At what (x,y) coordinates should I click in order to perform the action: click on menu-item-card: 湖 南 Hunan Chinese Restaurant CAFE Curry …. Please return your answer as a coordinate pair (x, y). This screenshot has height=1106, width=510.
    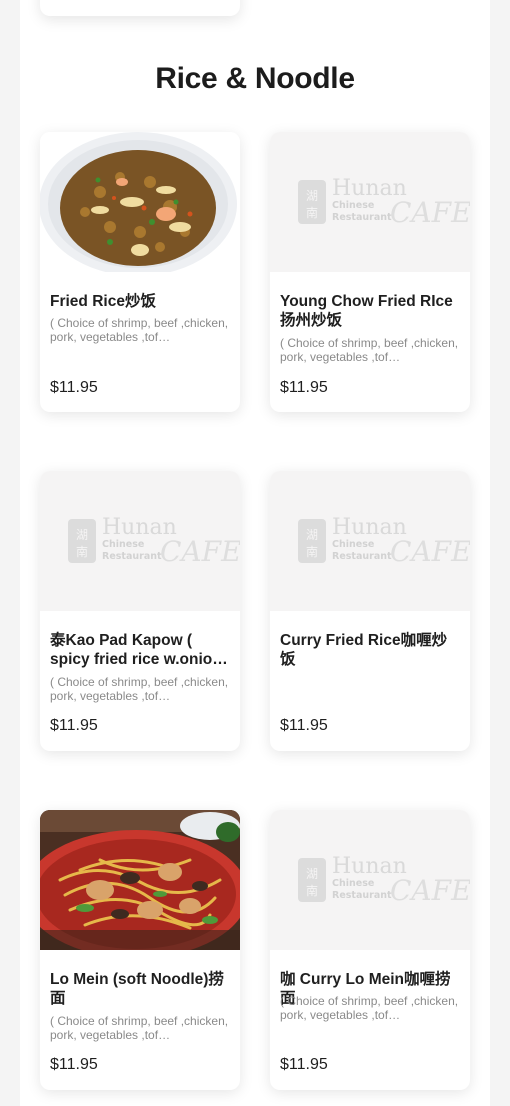
    Looking at the image, I should click on (370, 611).